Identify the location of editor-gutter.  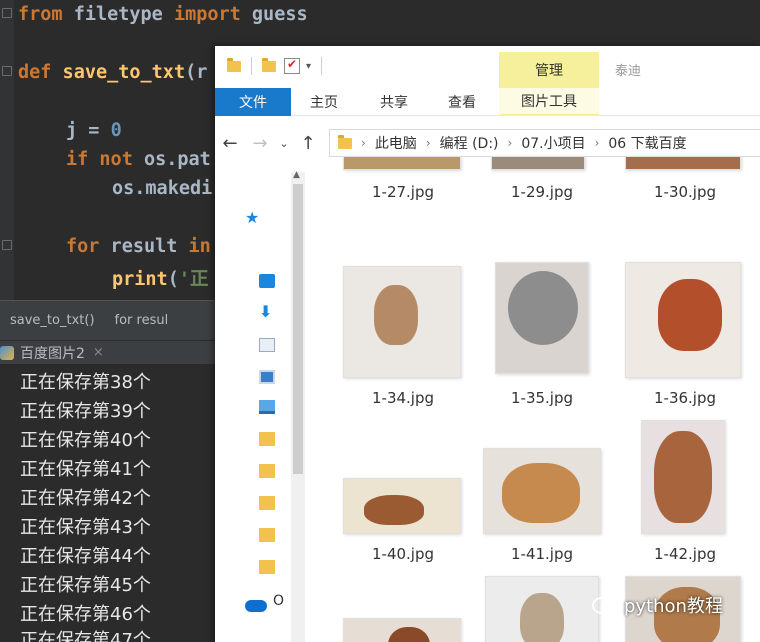
(7, 150).